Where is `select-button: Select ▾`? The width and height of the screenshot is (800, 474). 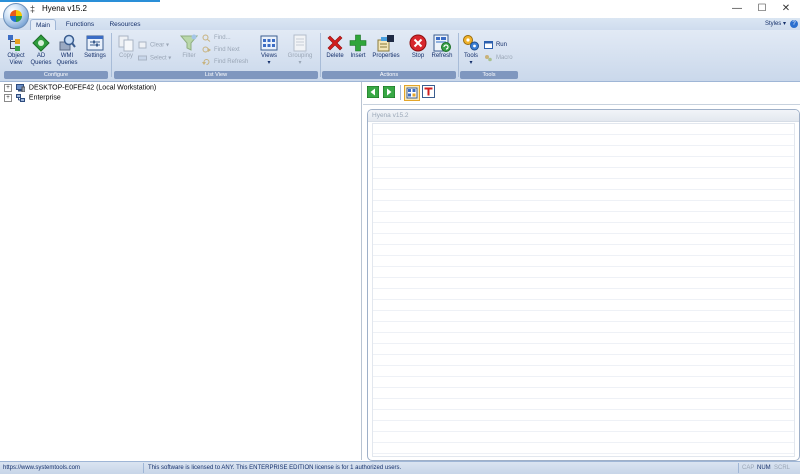
select-button: Select ▾ is located at coordinates (154, 59).